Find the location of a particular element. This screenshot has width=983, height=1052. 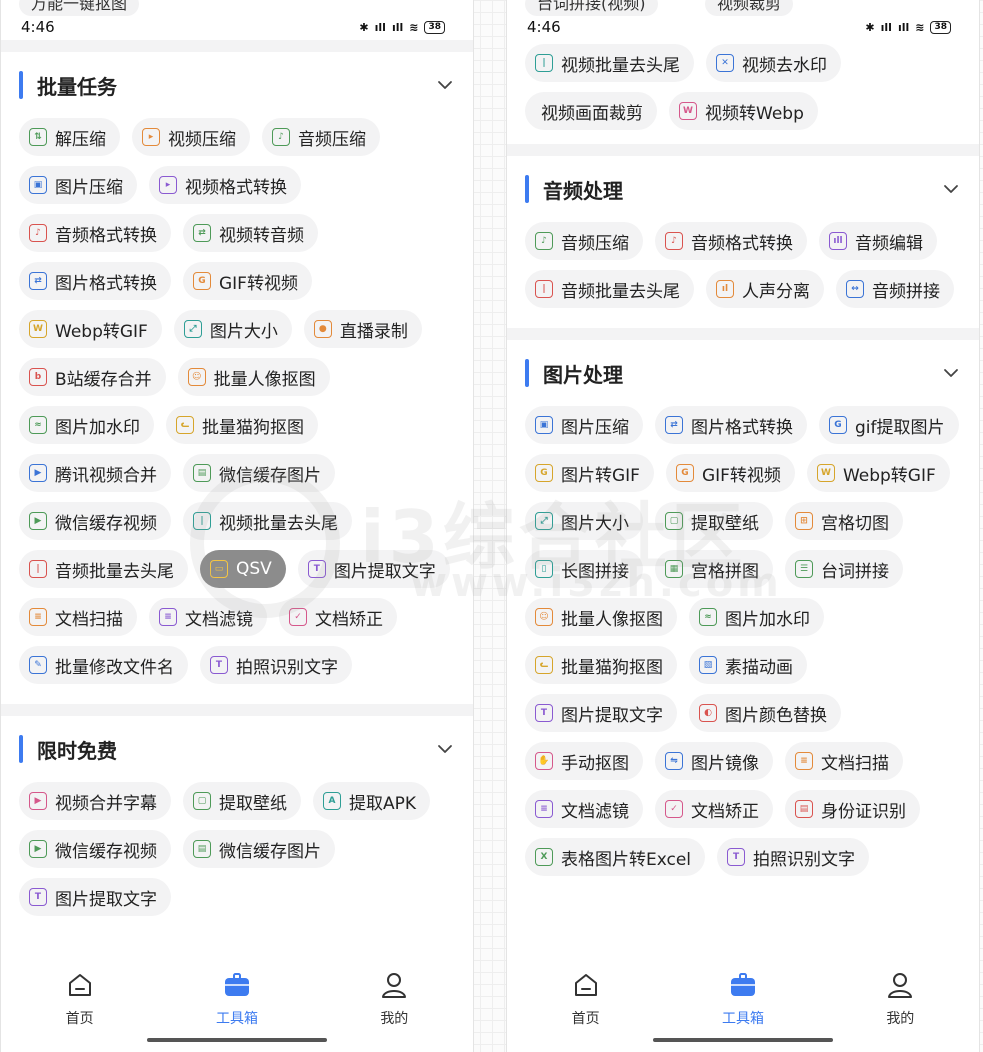

tool-chip: ✋ 手动抠图 is located at coordinates (584, 761).